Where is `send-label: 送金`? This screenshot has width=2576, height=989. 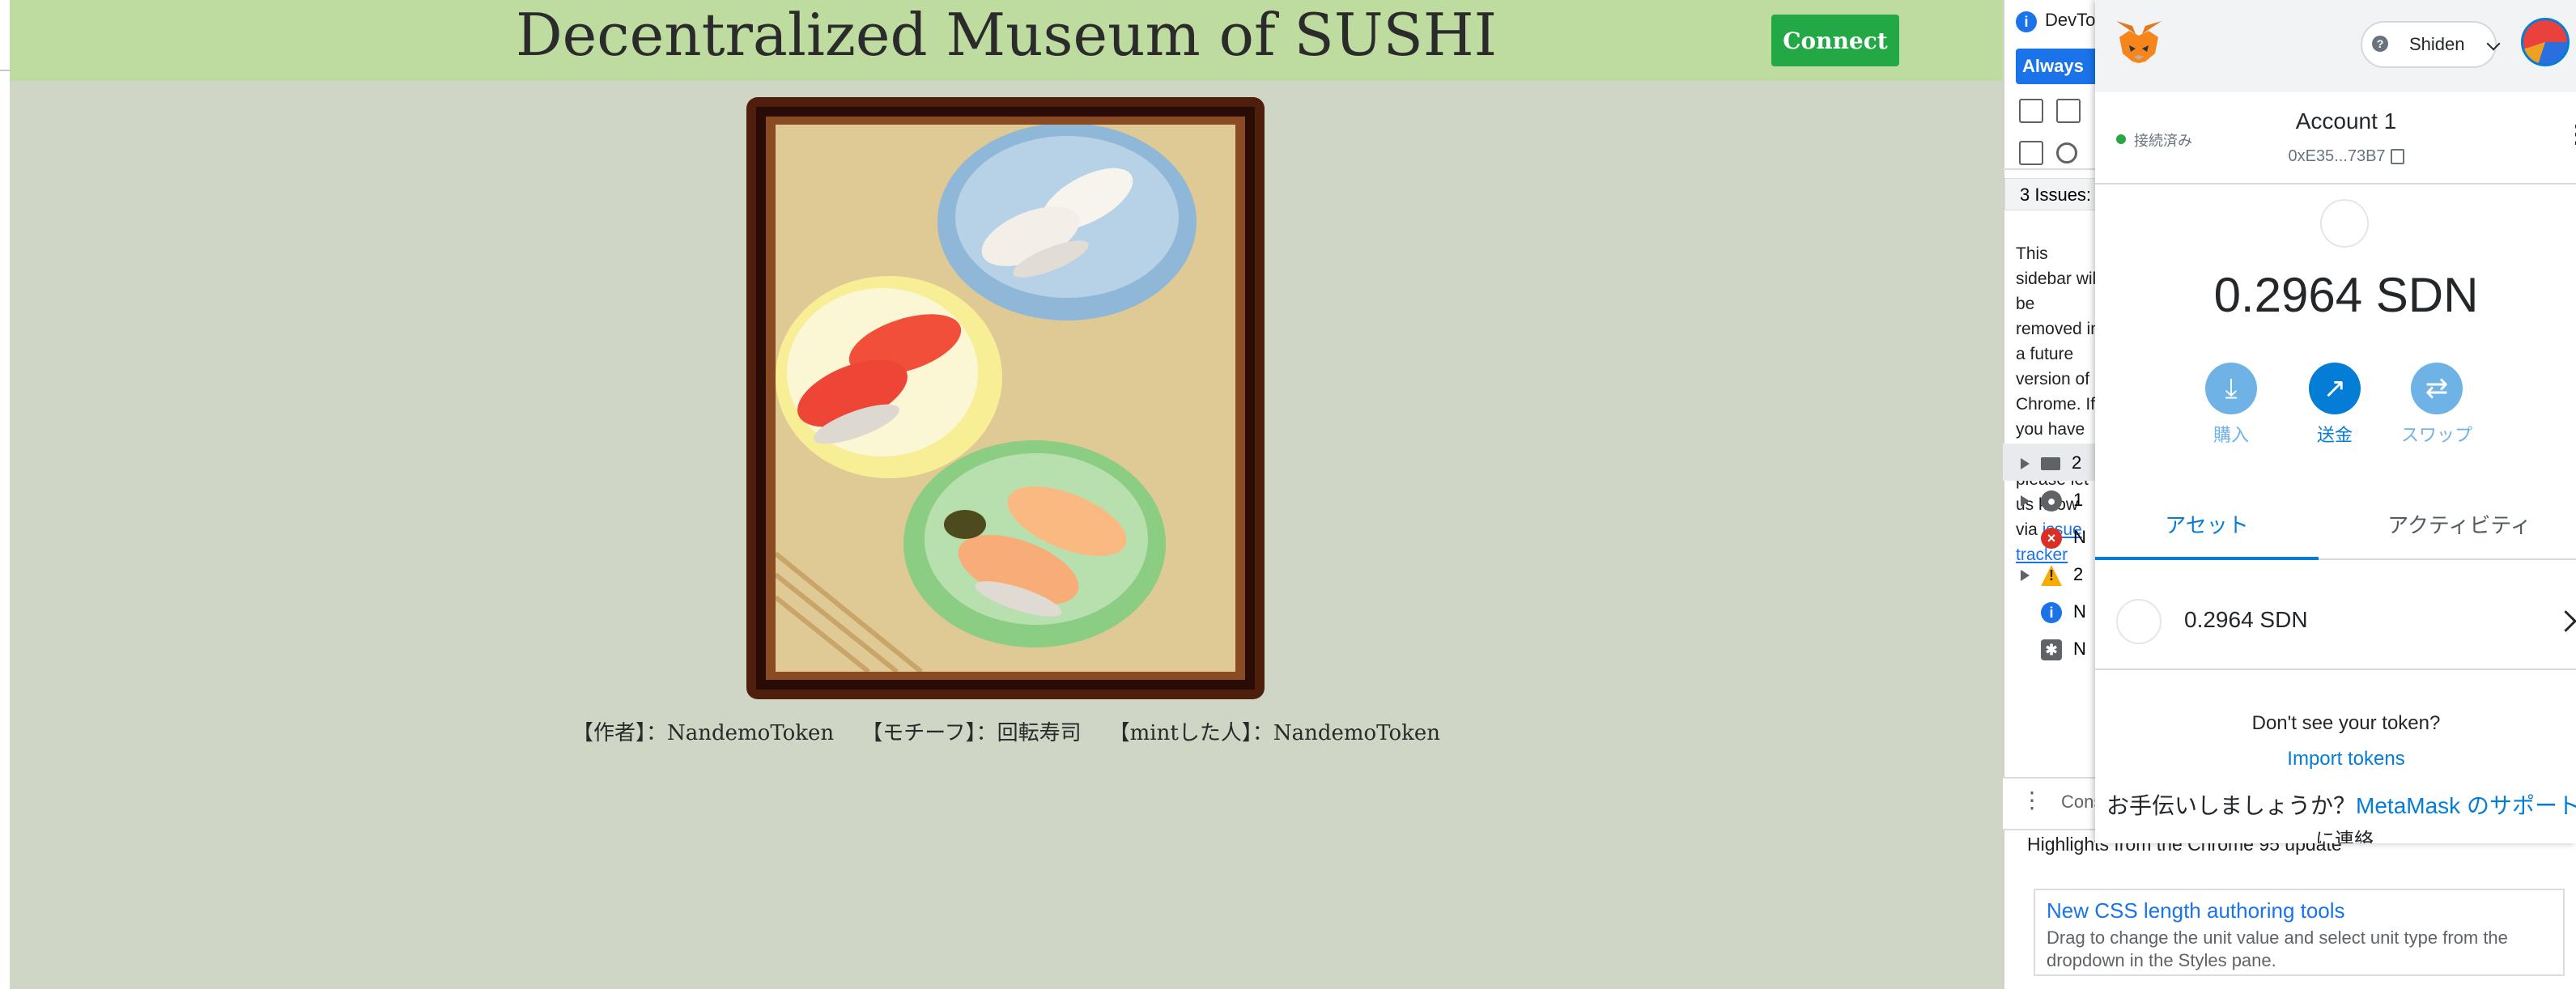
send-label: 送金 is located at coordinates (2334, 434).